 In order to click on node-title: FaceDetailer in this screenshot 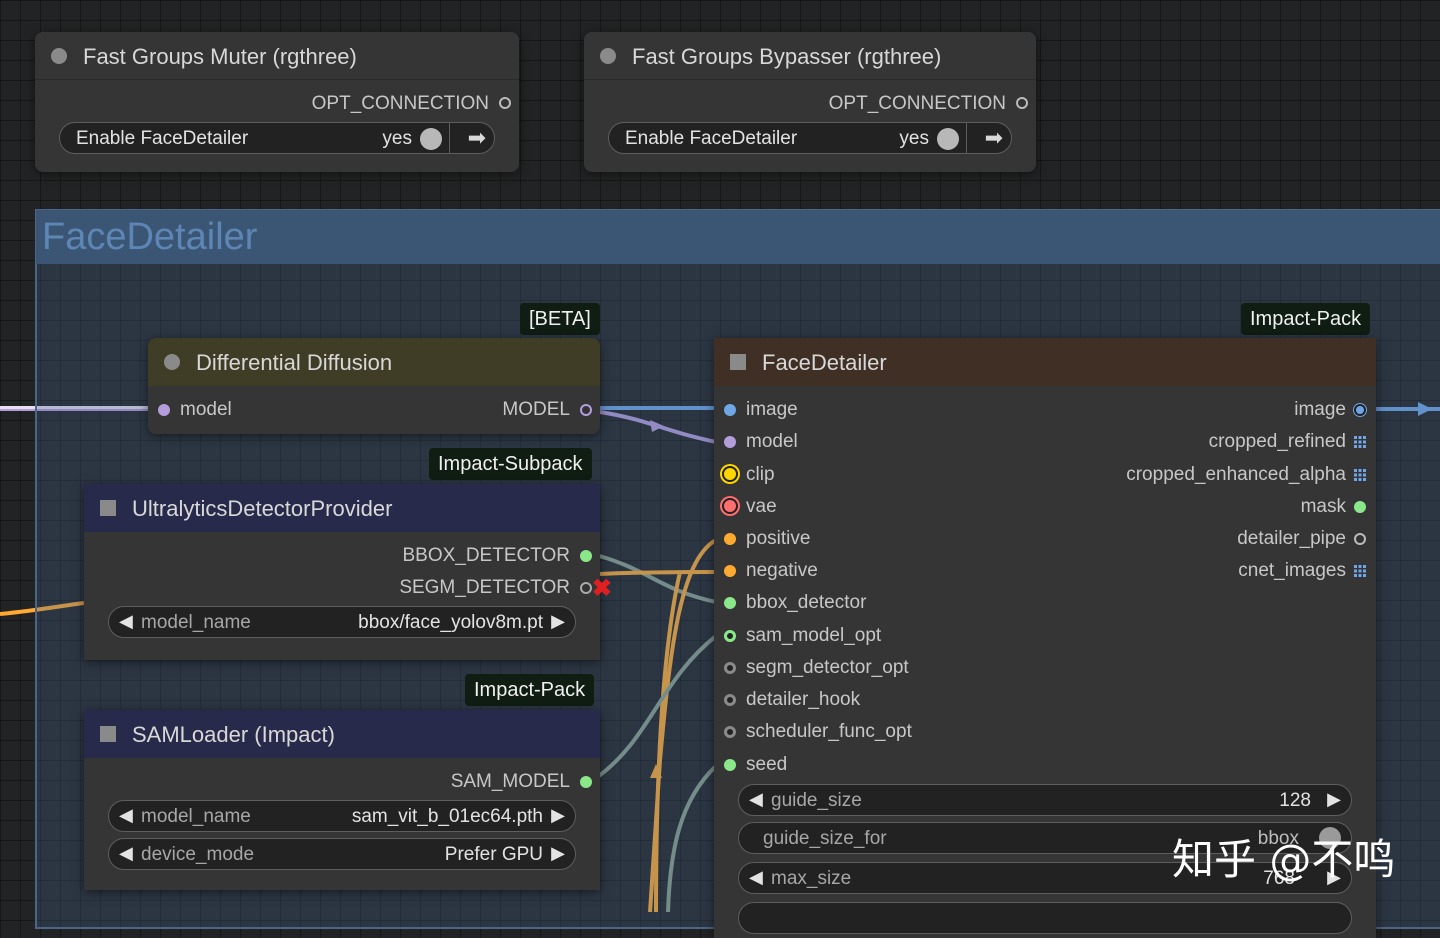, I will do `click(824, 362)`.